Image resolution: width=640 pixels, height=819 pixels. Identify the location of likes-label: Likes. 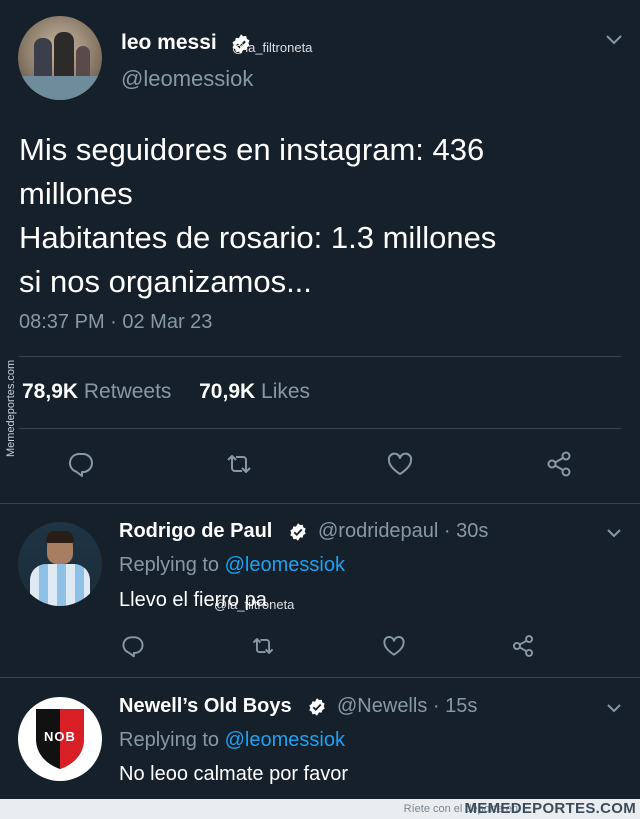
(285, 391).